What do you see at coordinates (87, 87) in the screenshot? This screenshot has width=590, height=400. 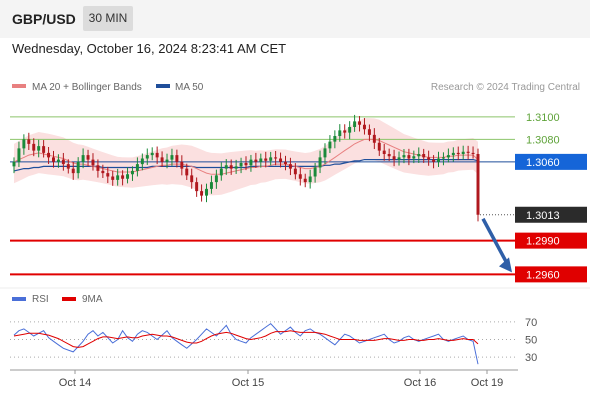 I see `ma20-legend-label: MA 20 + Bollinger Bands` at bounding box center [87, 87].